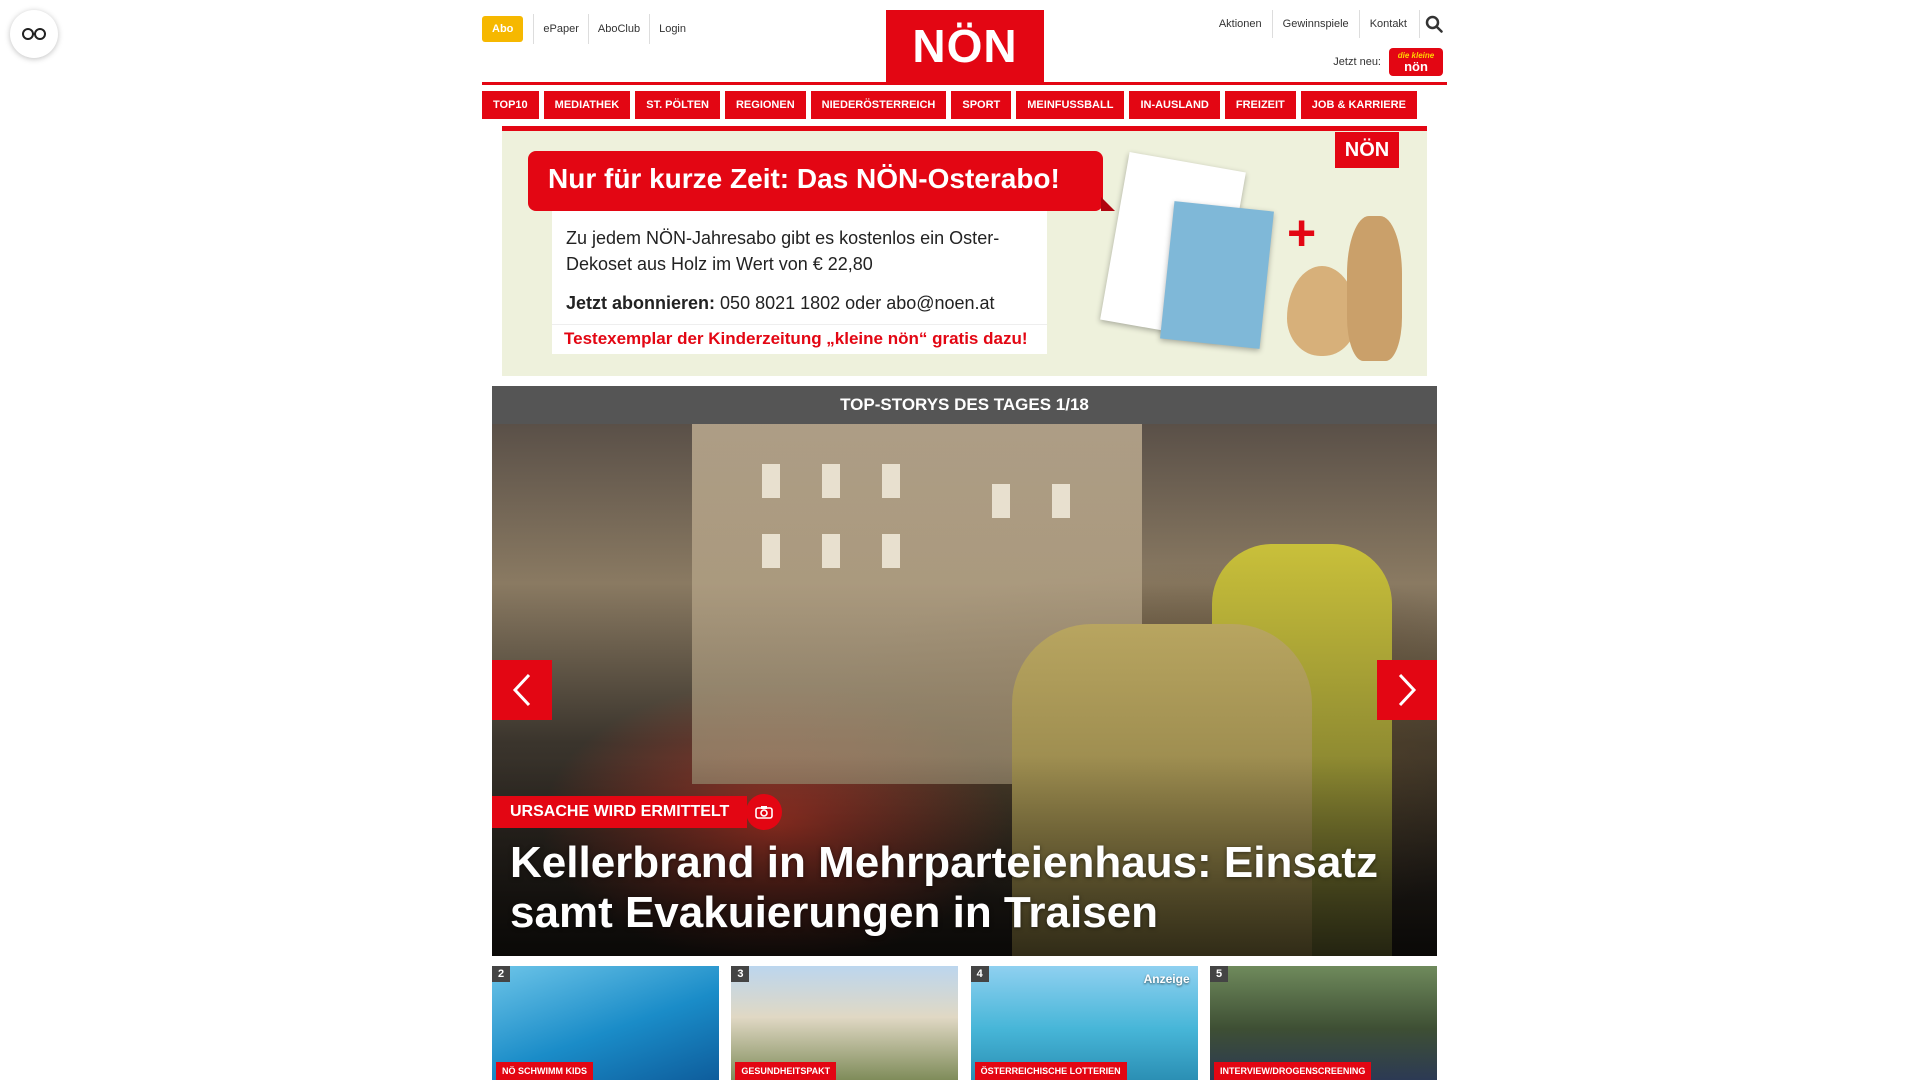  I want to click on nav-sport: SPORT, so click(981, 105).